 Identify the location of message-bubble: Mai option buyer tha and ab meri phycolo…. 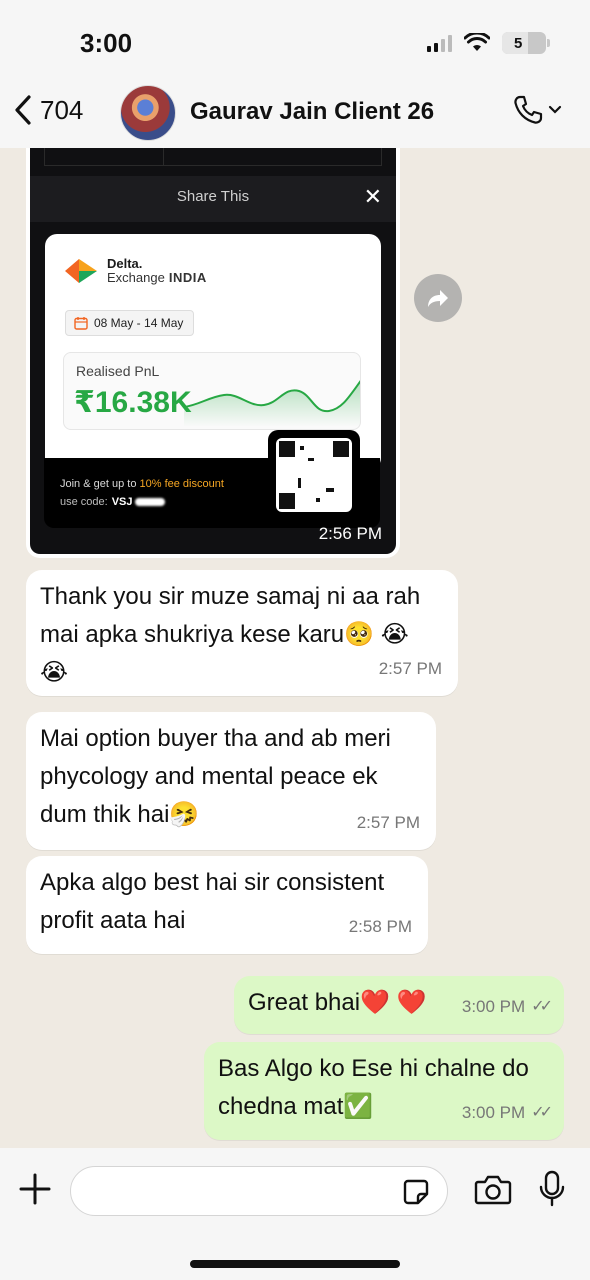
(231, 781).